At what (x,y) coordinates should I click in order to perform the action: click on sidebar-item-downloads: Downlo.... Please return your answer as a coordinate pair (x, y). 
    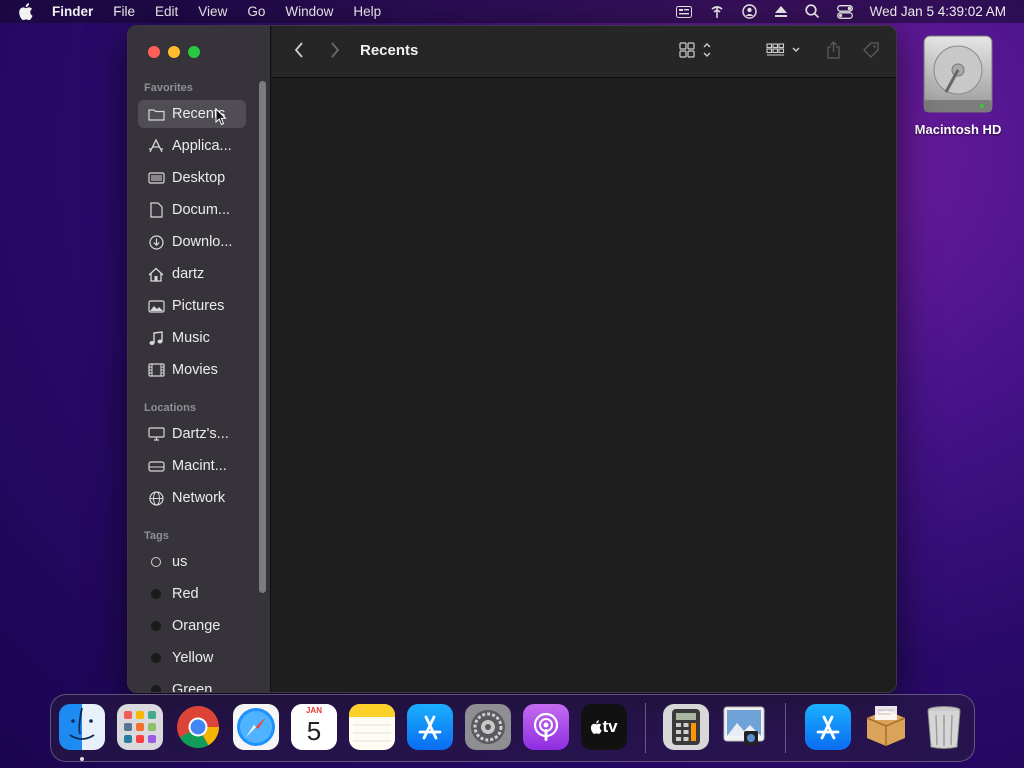
    Looking at the image, I should click on (192, 242).